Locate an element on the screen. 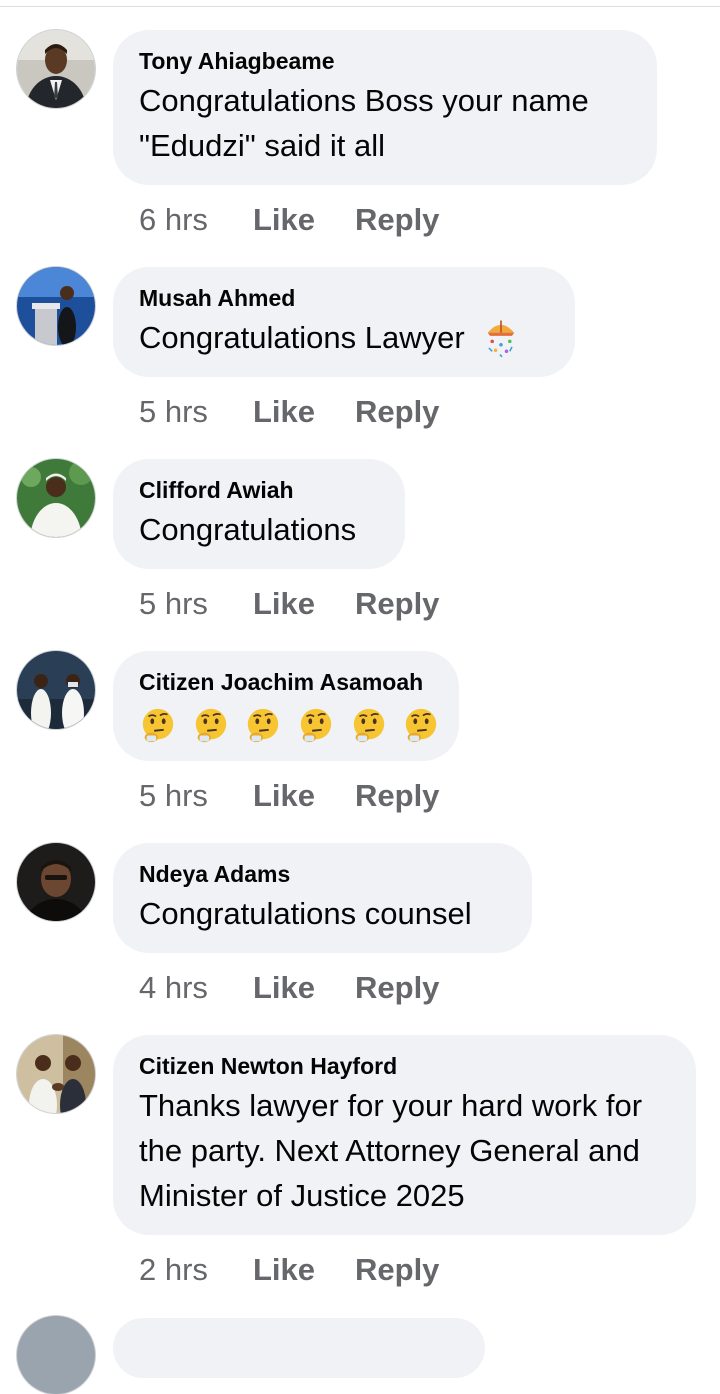 The height and width of the screenshot is (1394, 720). emoji-row is located at coordinates (288, 722).